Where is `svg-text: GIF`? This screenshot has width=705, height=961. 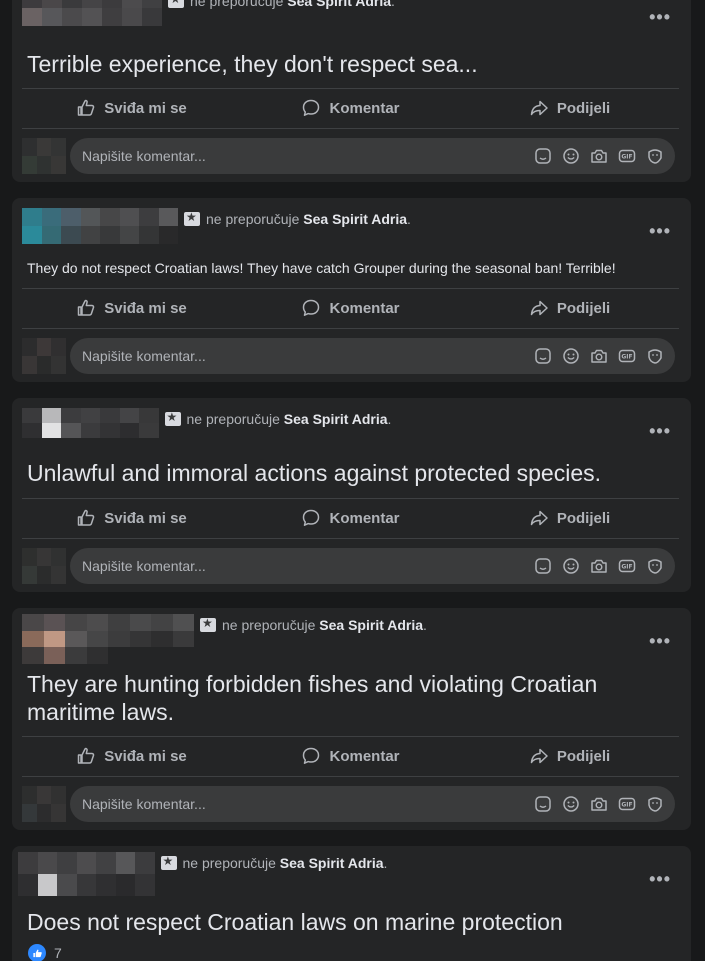 svg-text: GIF is located at coordinates (626, 567).